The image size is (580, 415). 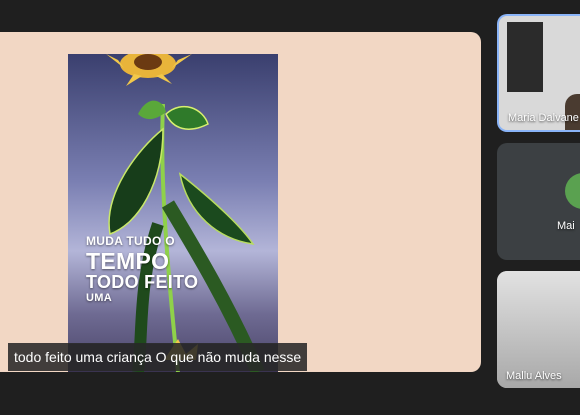 What do you see at coordinates (525, 57) in the screenshot?
I see `video-window-shape` at bounding box center [525, 57].